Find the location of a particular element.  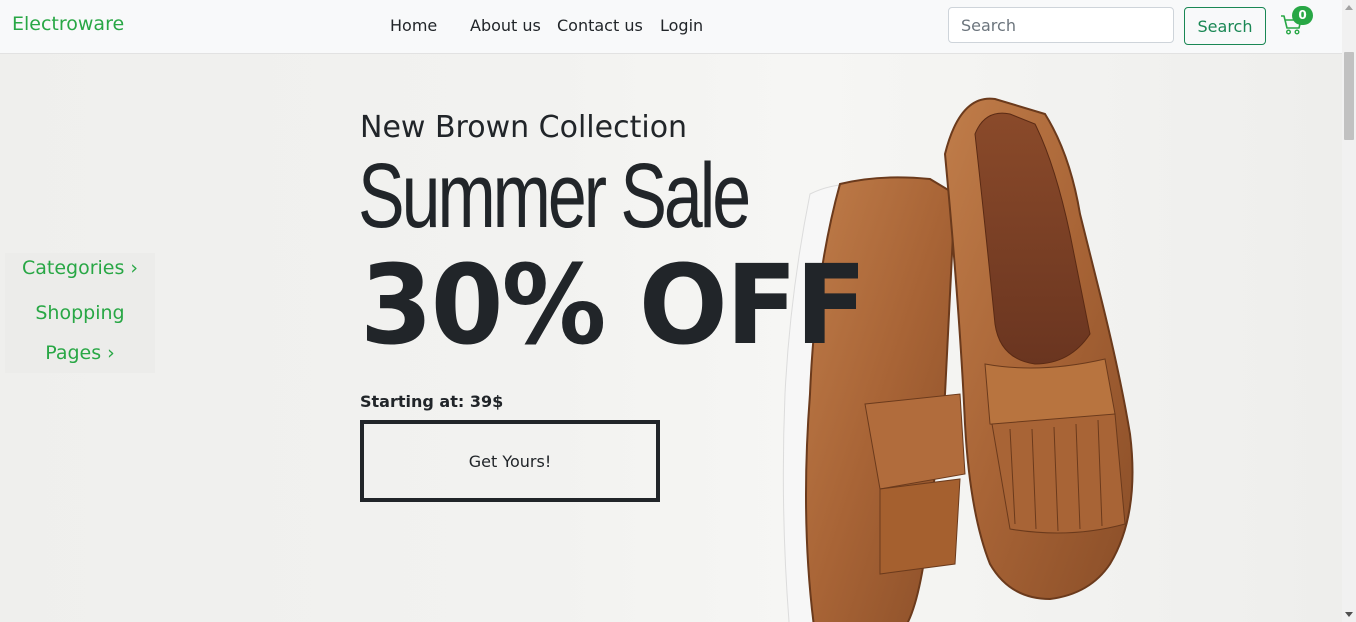

hero-title: Summer Sale is located at coordinates (554, 196).